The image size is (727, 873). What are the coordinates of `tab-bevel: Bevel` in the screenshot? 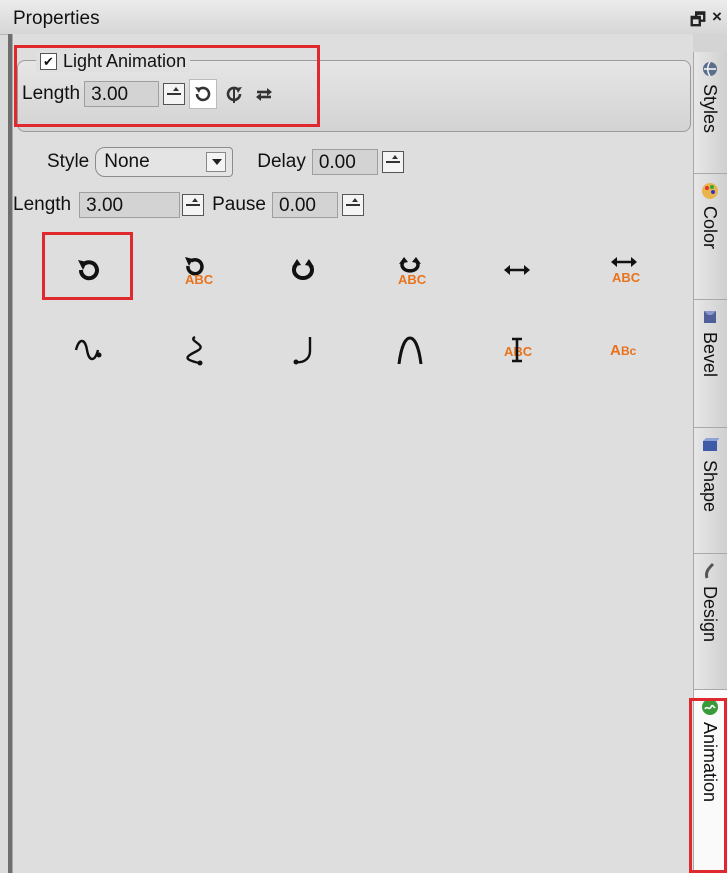 It's located at (710, 364).